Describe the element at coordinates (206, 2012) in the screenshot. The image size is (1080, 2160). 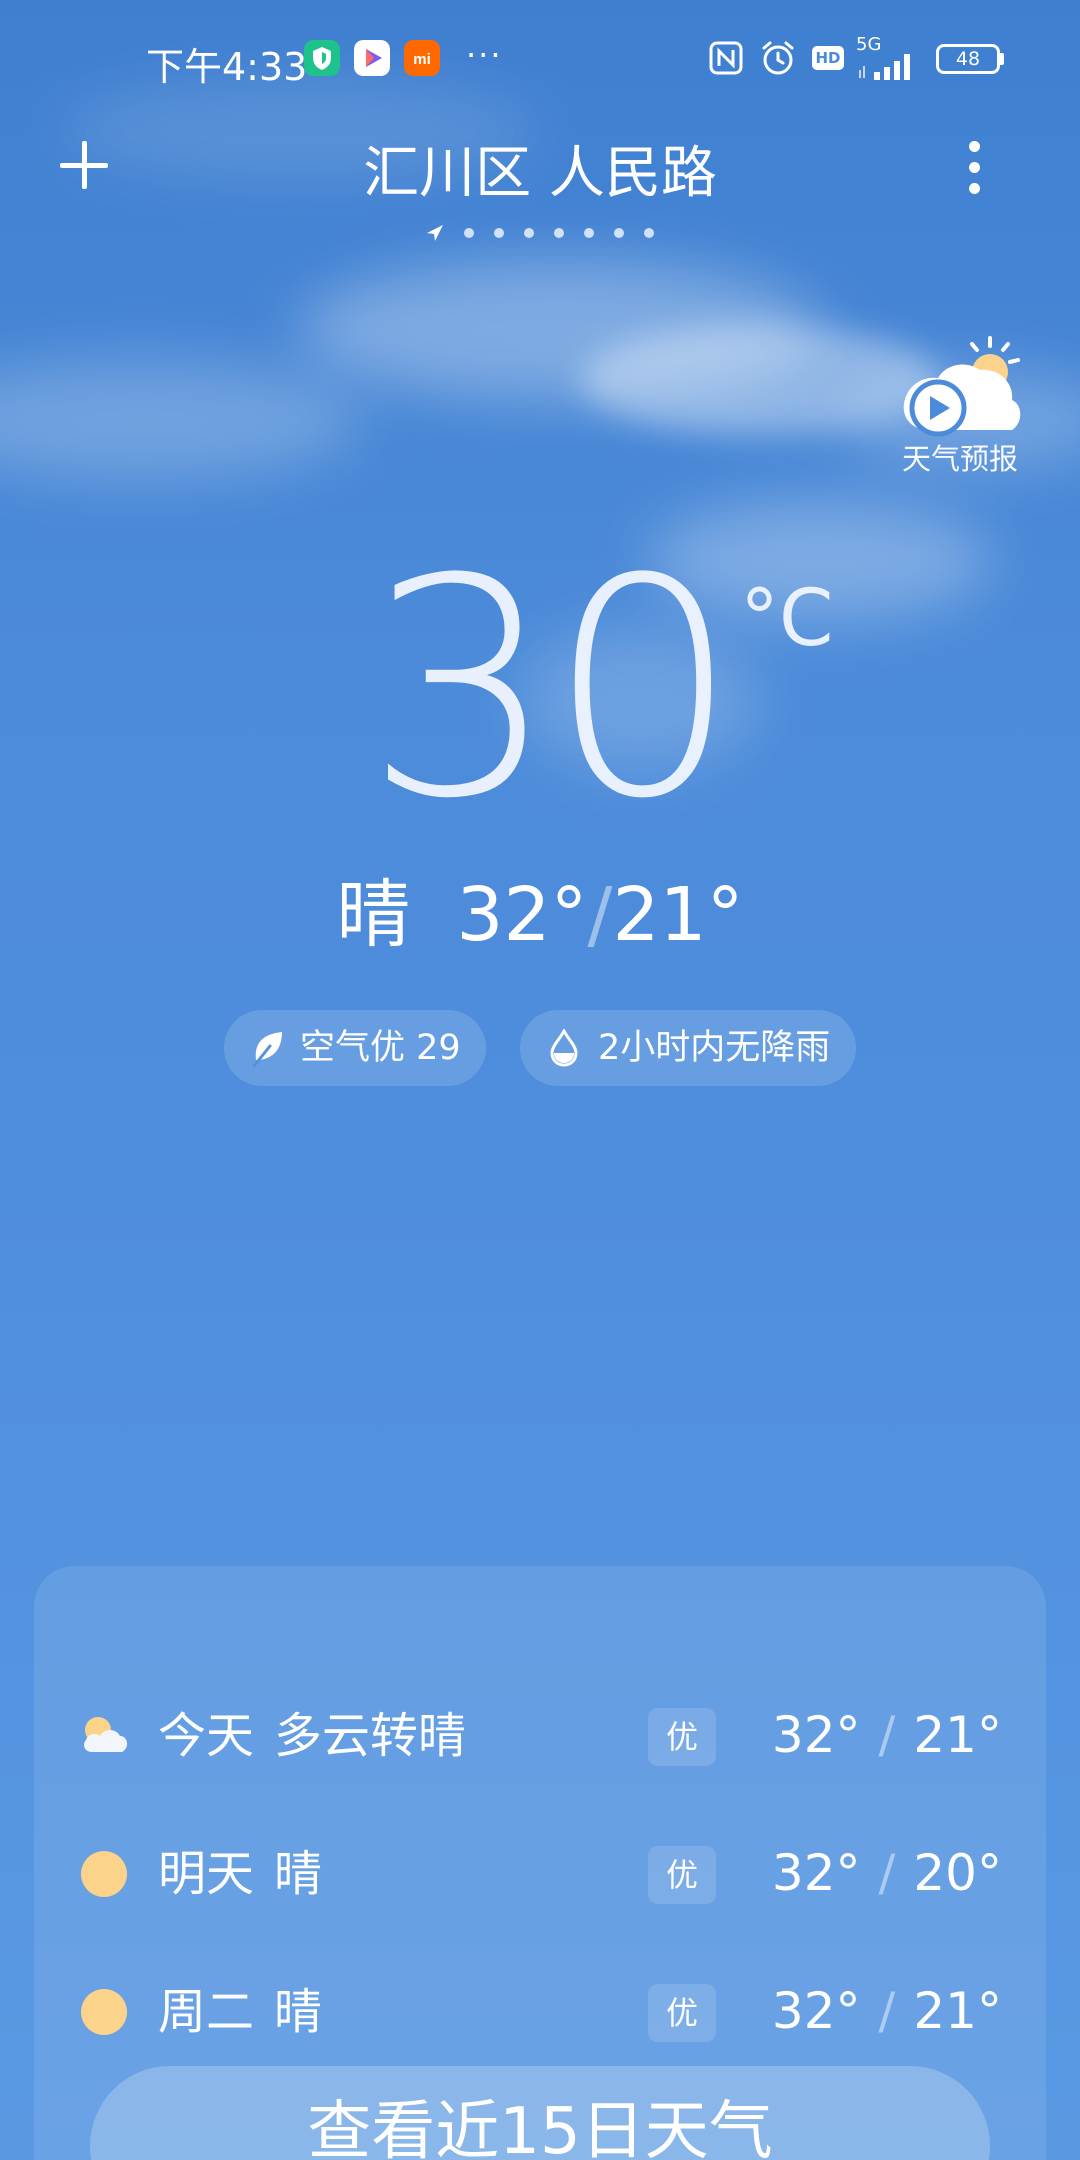
I see `forecast-day: 周二` at that location.